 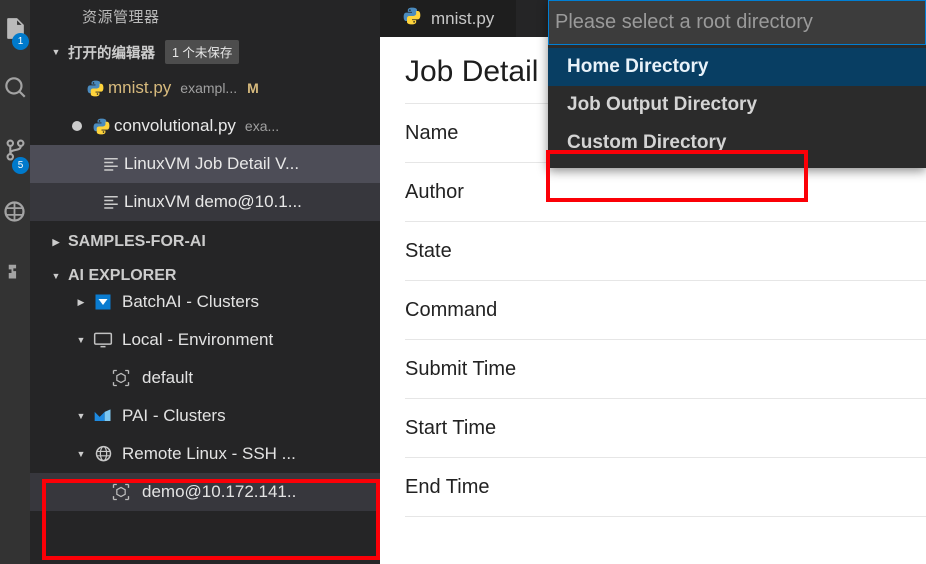 I want to click on tree-item-label: PAI - Clusters, so click(x=174, y=415).